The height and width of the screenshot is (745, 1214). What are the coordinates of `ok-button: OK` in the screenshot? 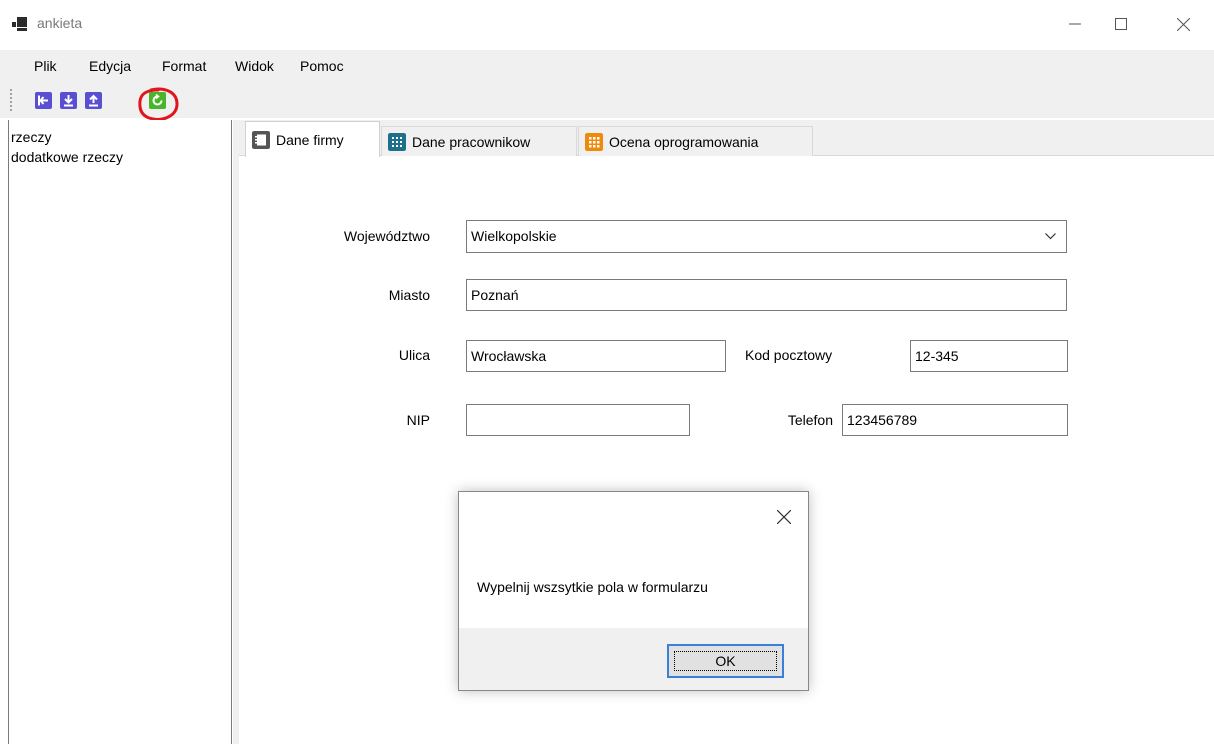 It's located at (725, 661).